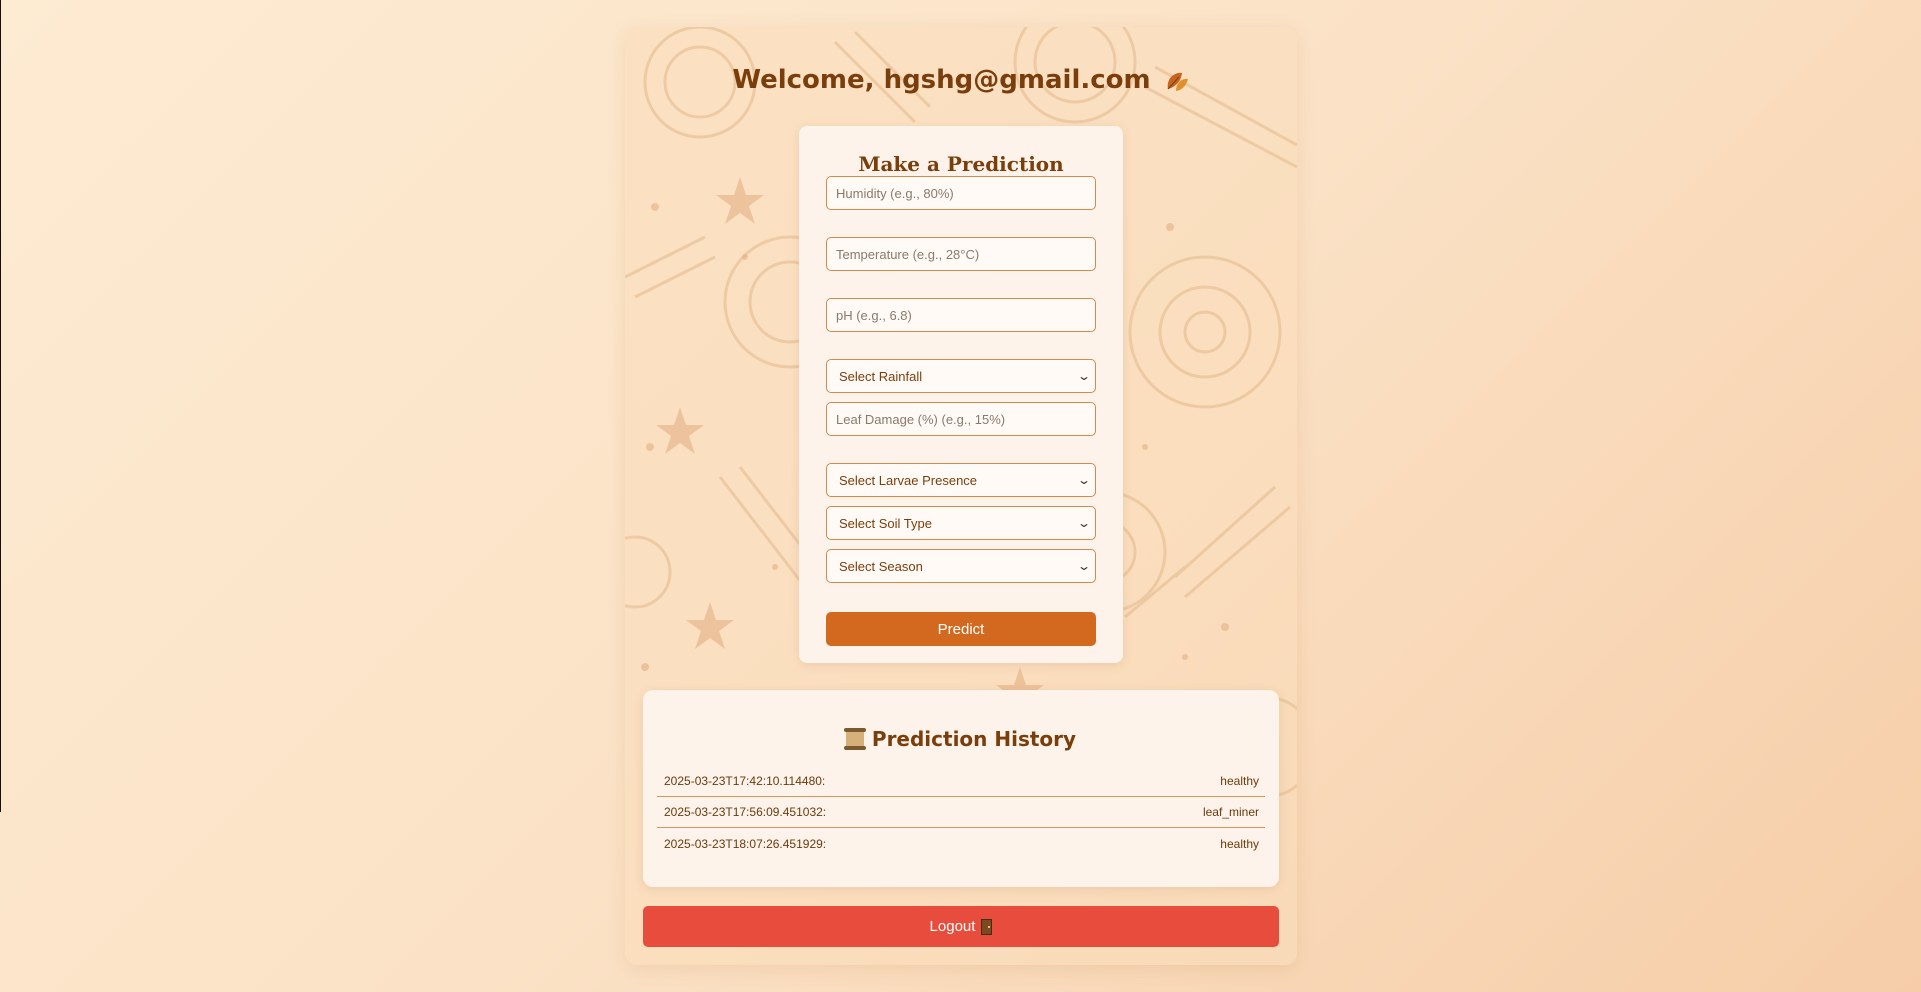 The width and height of the screenshot is (1921, 992). Describe the element at coordinates (1230, 812) in the screenshot. I see `history-result: leaf_miner` at that location.